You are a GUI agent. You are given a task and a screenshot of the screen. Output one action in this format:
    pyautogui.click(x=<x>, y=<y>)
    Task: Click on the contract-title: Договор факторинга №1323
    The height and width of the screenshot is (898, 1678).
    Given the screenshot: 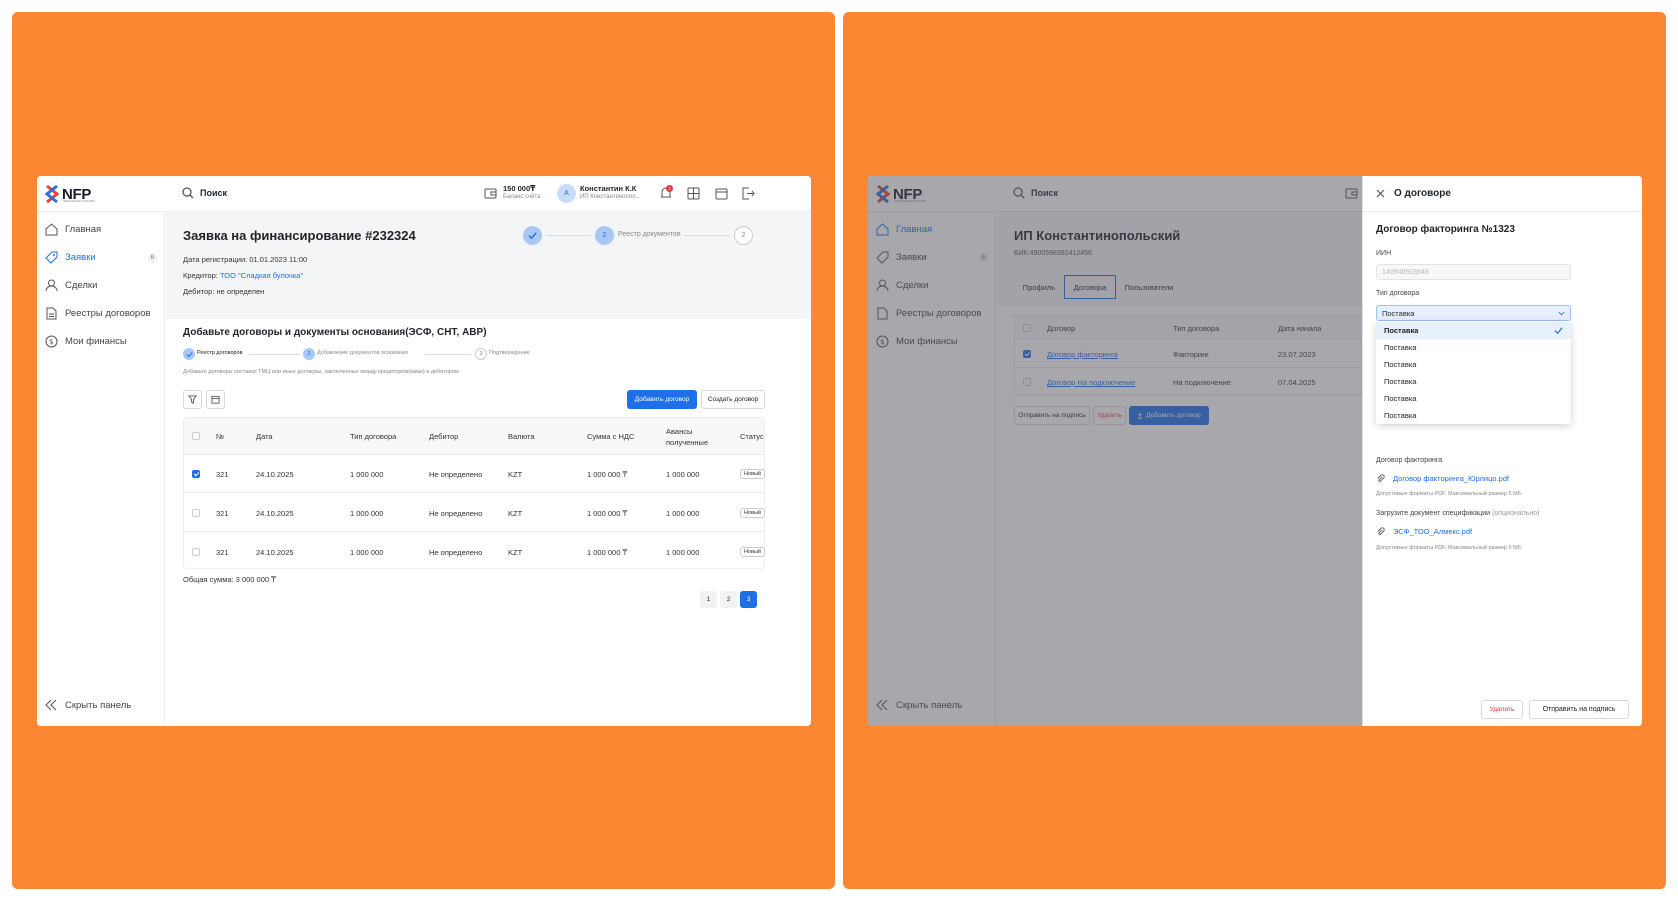 What is the action you would take?
    pyautogui.click(x=1445, y=229)
    